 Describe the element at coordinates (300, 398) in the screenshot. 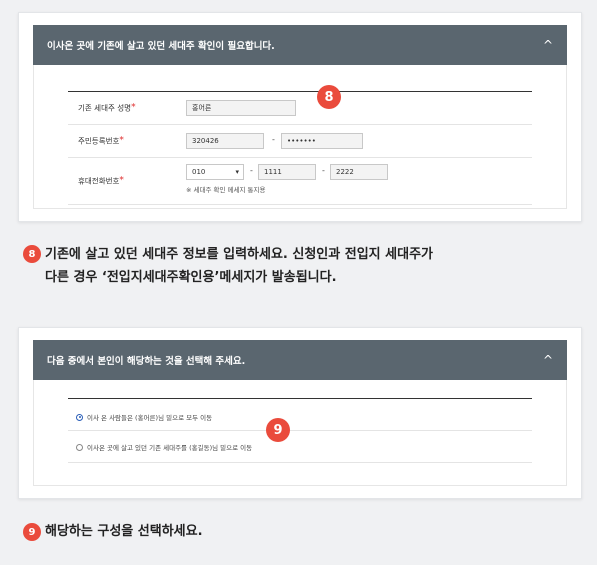

I see `option-top-rule` at that location.